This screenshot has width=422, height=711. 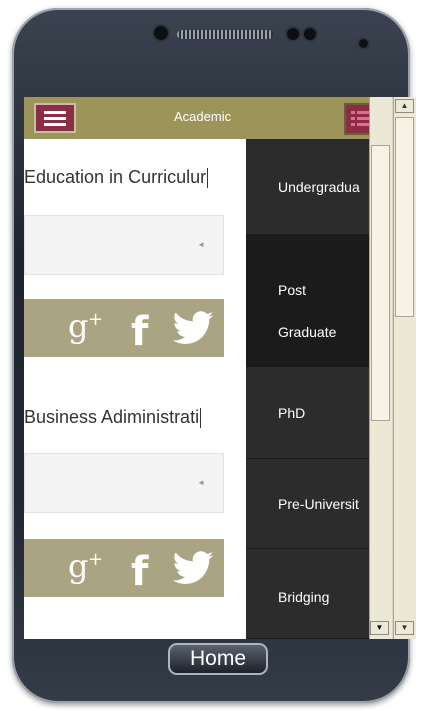 What do you see at coordinates (319, 187) in the screenshot?
I see `drawer-item-label: Undergradua` at bounding box center [319, 187].